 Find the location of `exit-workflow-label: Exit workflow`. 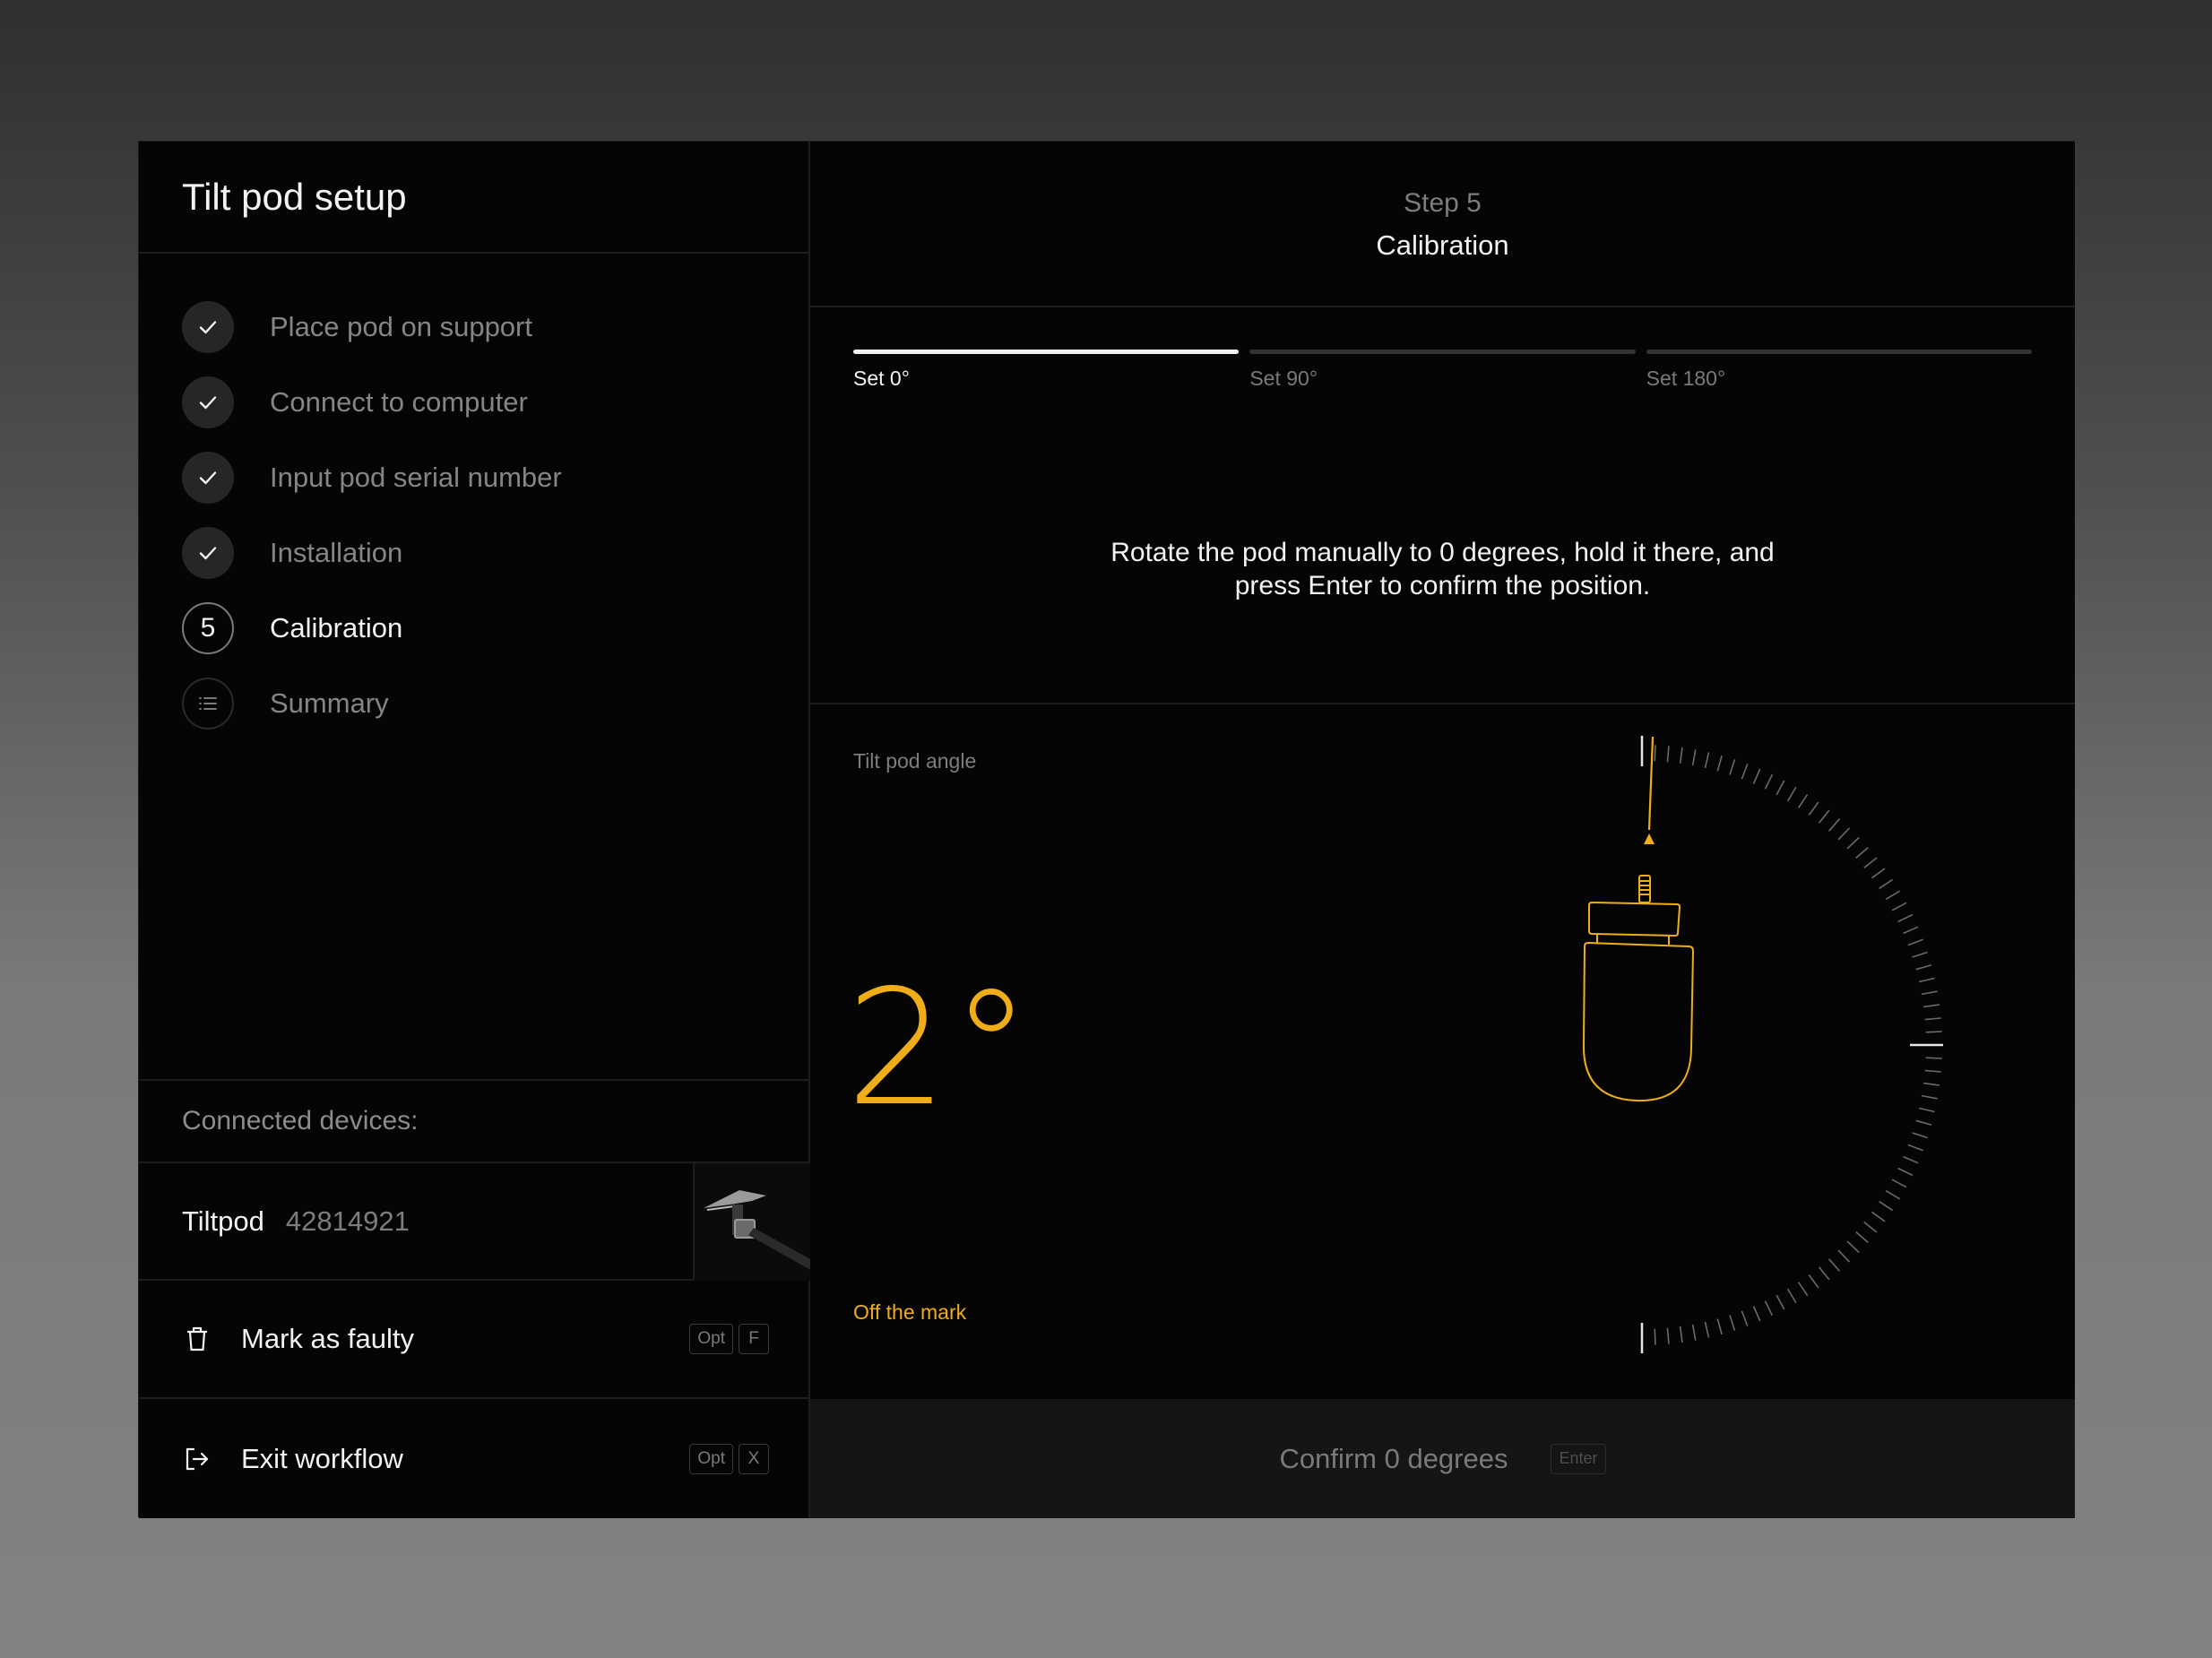

exit-workflow-label: Exit workflow is located at coordinates (322, 1458).